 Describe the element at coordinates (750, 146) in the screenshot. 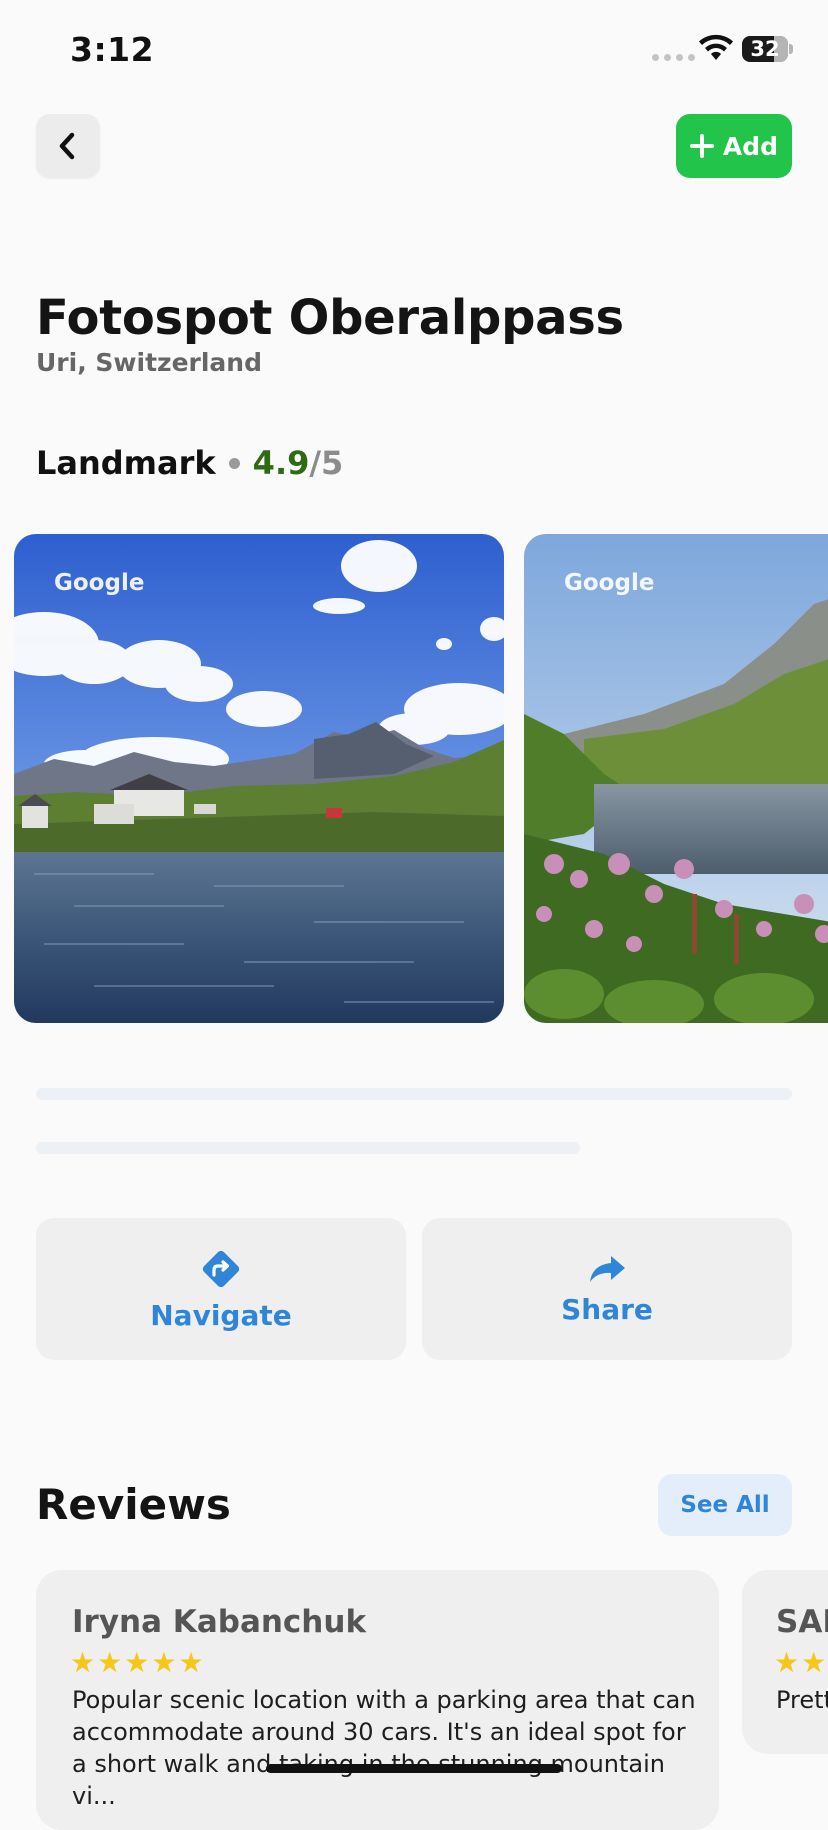

I see `add-button-label: Add` at that location.